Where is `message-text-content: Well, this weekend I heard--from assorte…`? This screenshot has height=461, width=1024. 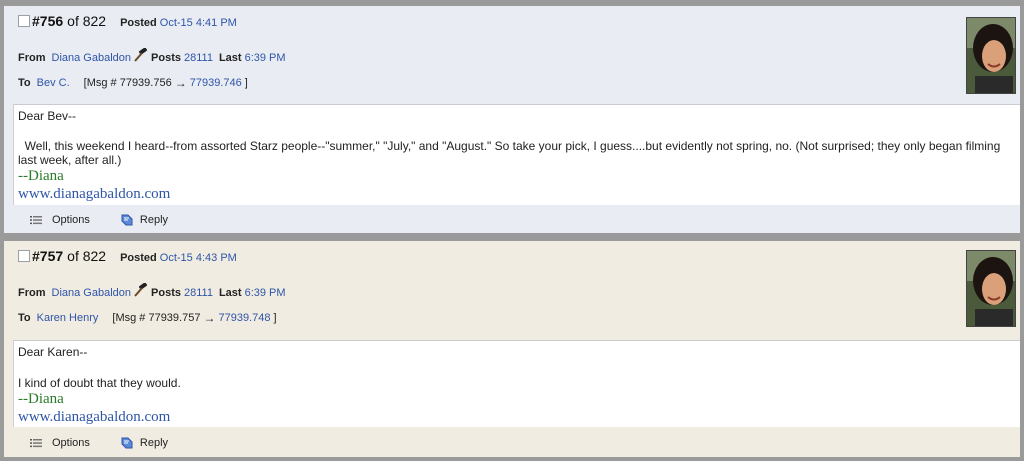
message-text-content: Well, this weekend I heard--from assorte… is located at coordinates (509, 153).